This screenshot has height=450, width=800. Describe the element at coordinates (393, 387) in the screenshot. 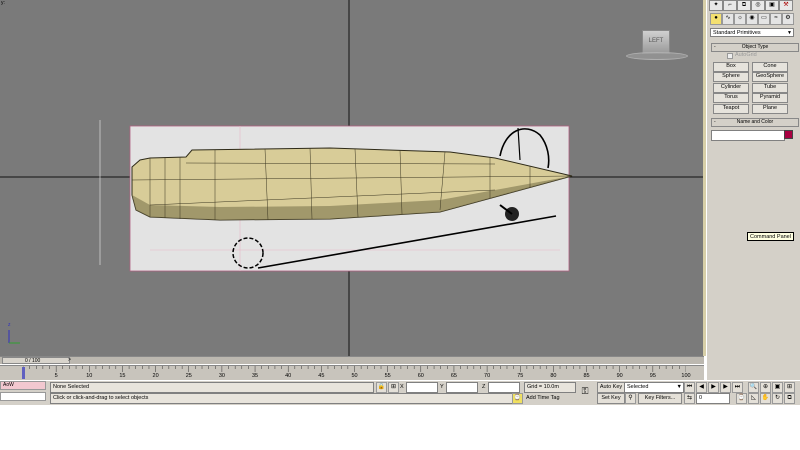

I see `absolute-mode-icon: ⊞` at that location.